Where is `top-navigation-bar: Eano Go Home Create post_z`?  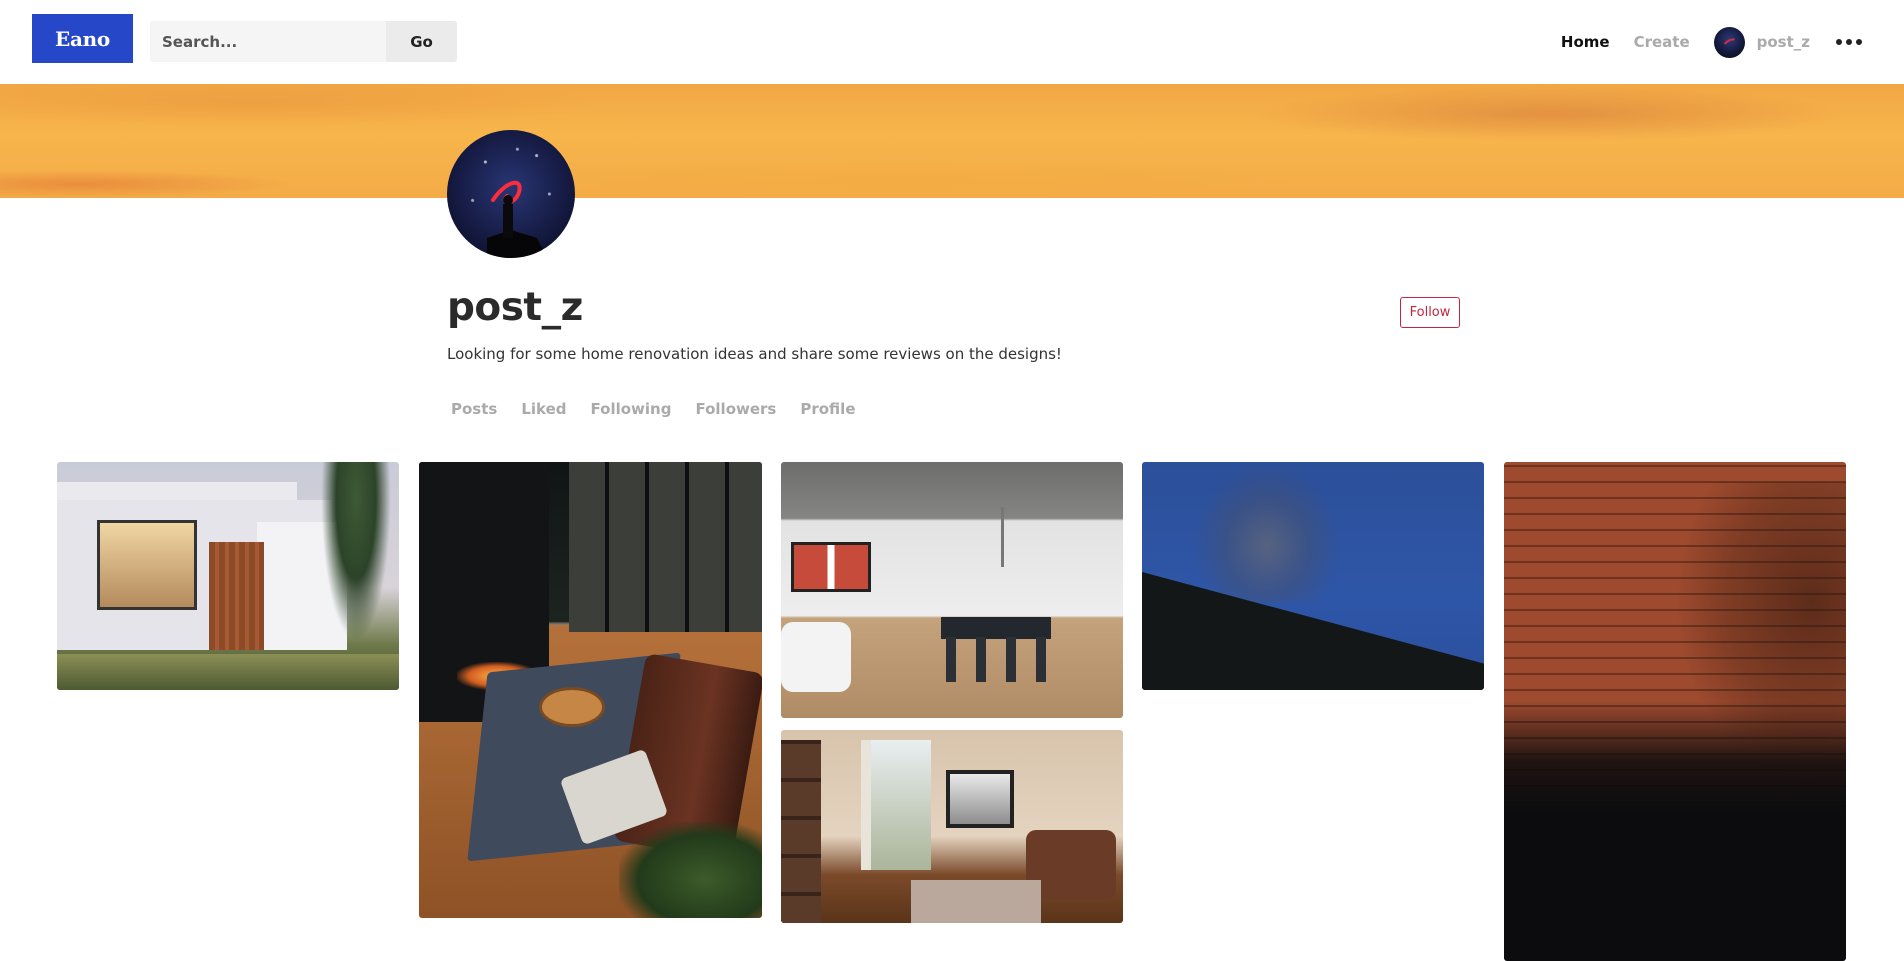 top-navigation-bar: Eano Go Home Create post_z is located at coordinates (952, 42).